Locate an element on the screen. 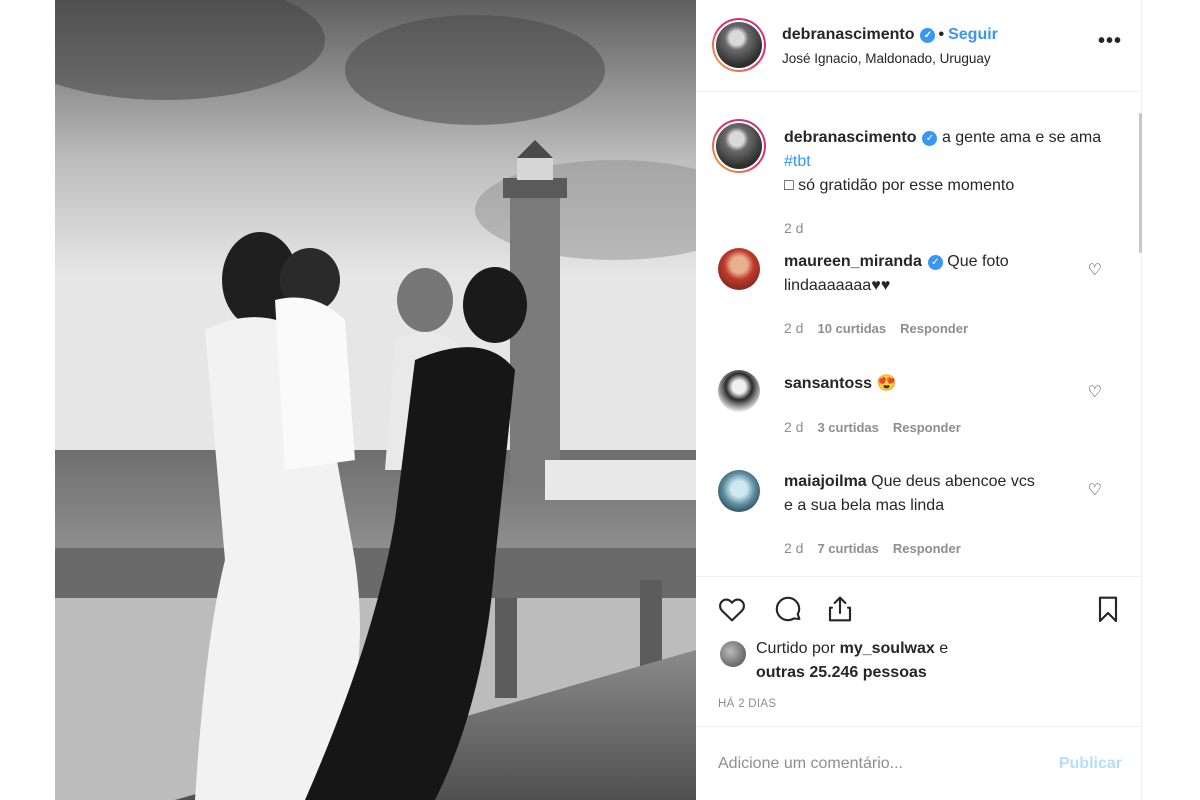 This screenshot has height=800, width=1200. comments-scrollbar is located at coordinates (1140, 183).